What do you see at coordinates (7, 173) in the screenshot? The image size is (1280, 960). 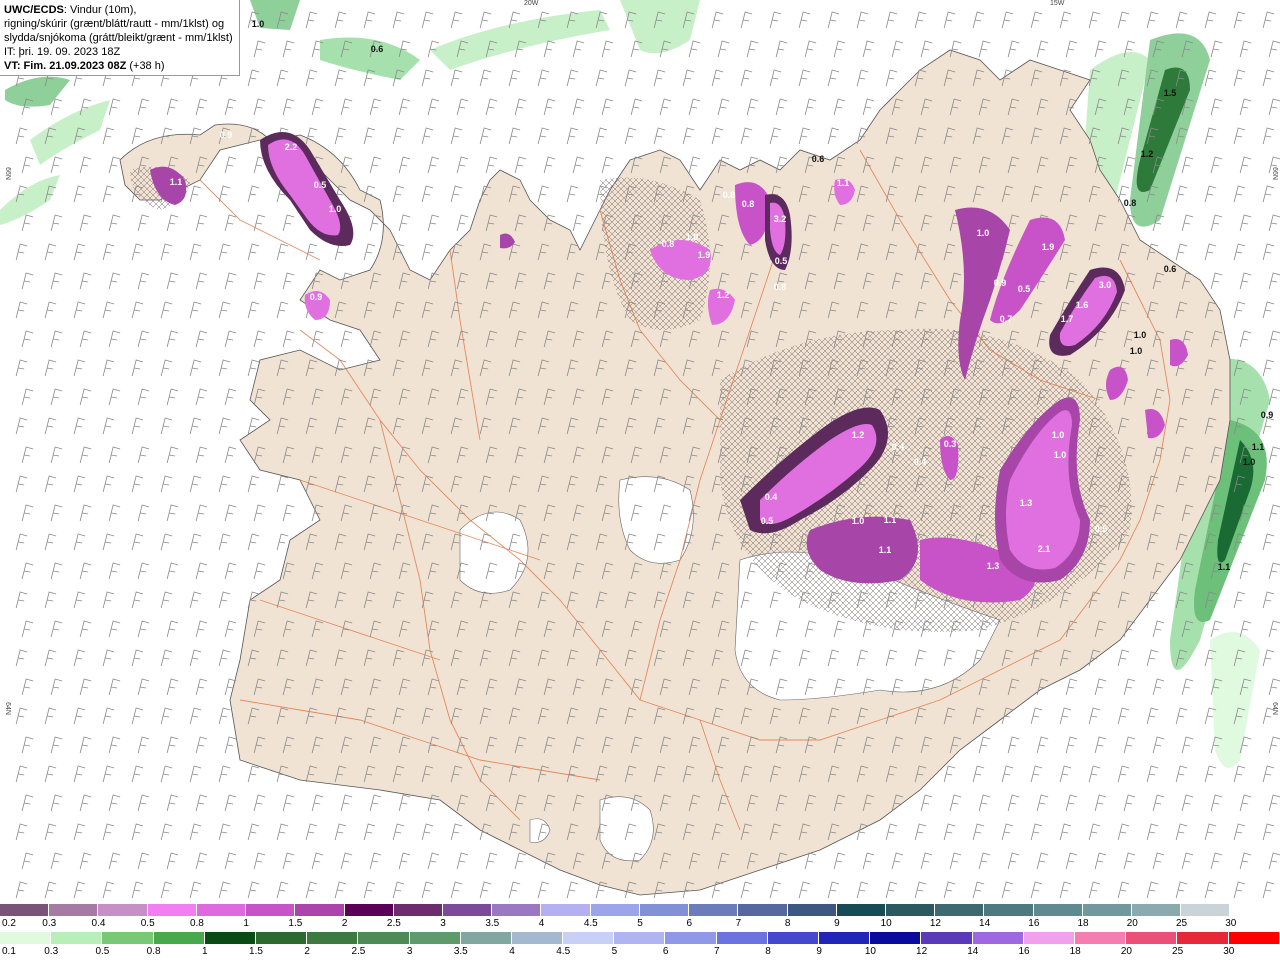 I see `lat-label-66n-left: 66N` at bounding box center [7, 173].